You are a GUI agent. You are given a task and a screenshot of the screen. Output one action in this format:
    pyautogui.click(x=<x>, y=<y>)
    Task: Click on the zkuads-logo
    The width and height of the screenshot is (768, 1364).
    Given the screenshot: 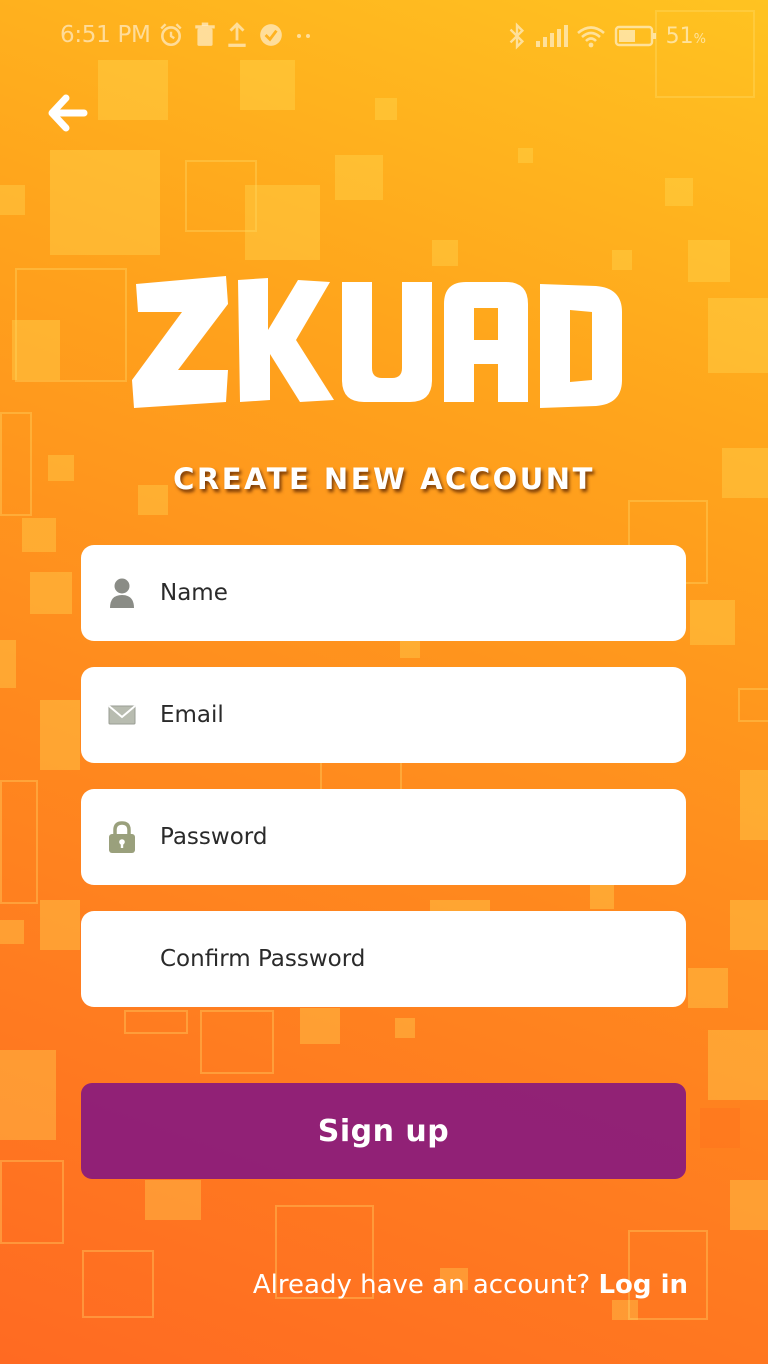 What is the action you would take?
    pyautogui.click(x=377, y=342)
    